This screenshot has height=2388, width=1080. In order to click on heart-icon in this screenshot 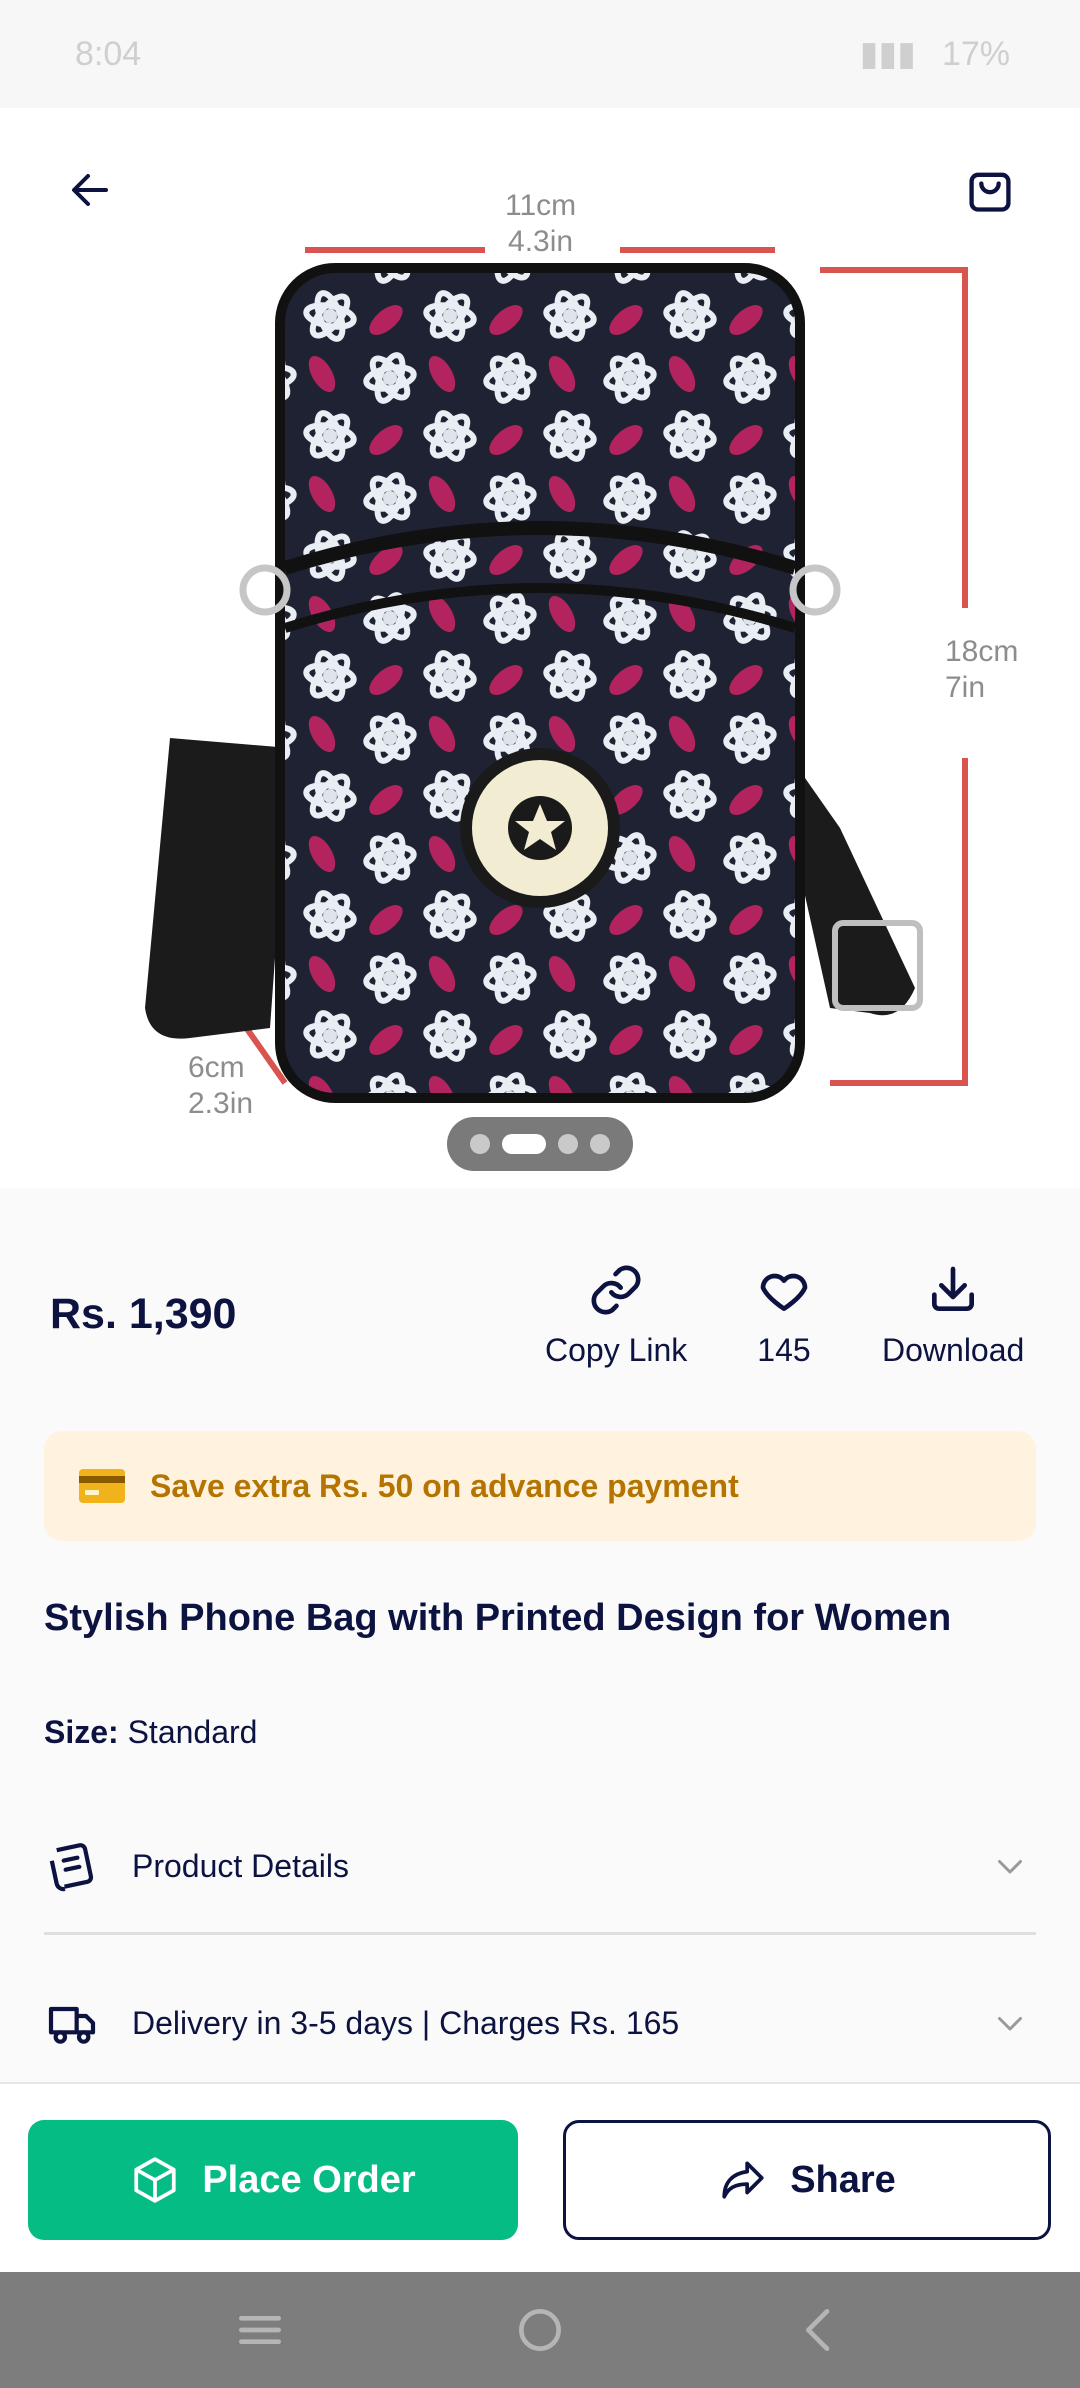, I will do `click(784, 1292)`.